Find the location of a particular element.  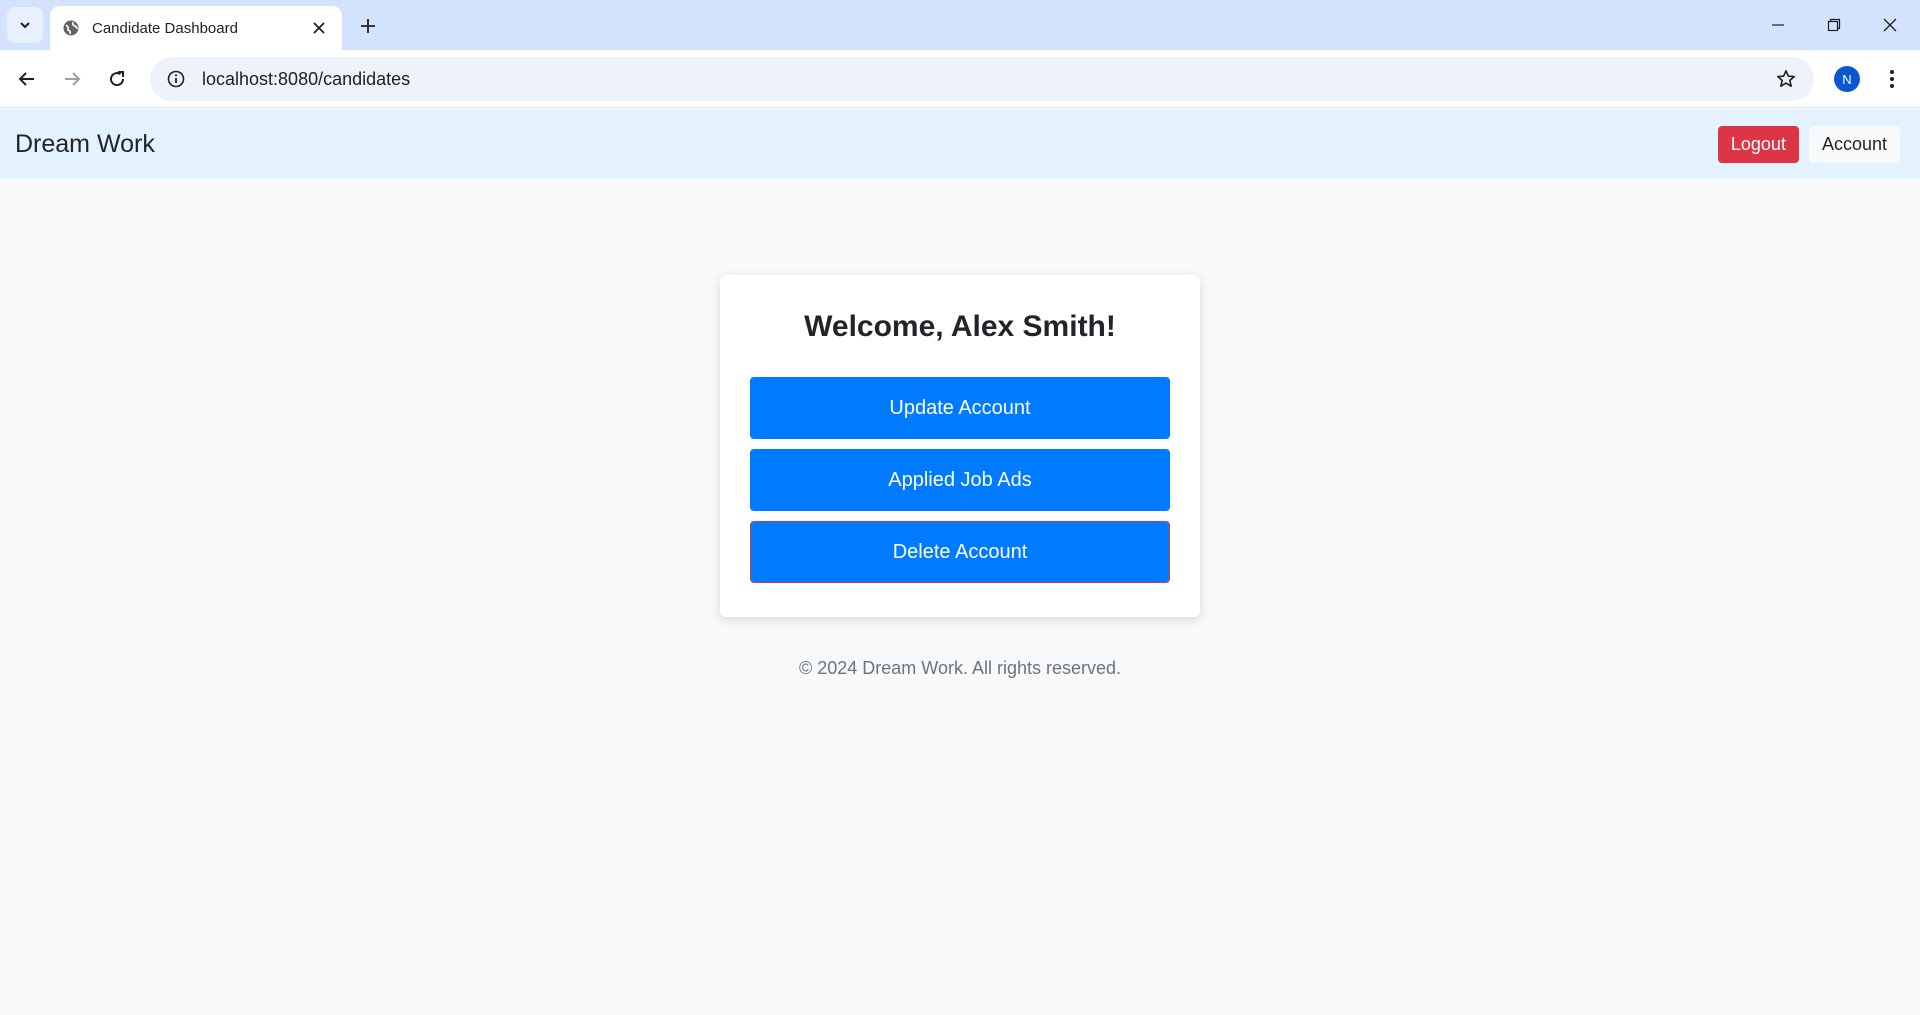

plus-icon is located at coordinates (368, 26).